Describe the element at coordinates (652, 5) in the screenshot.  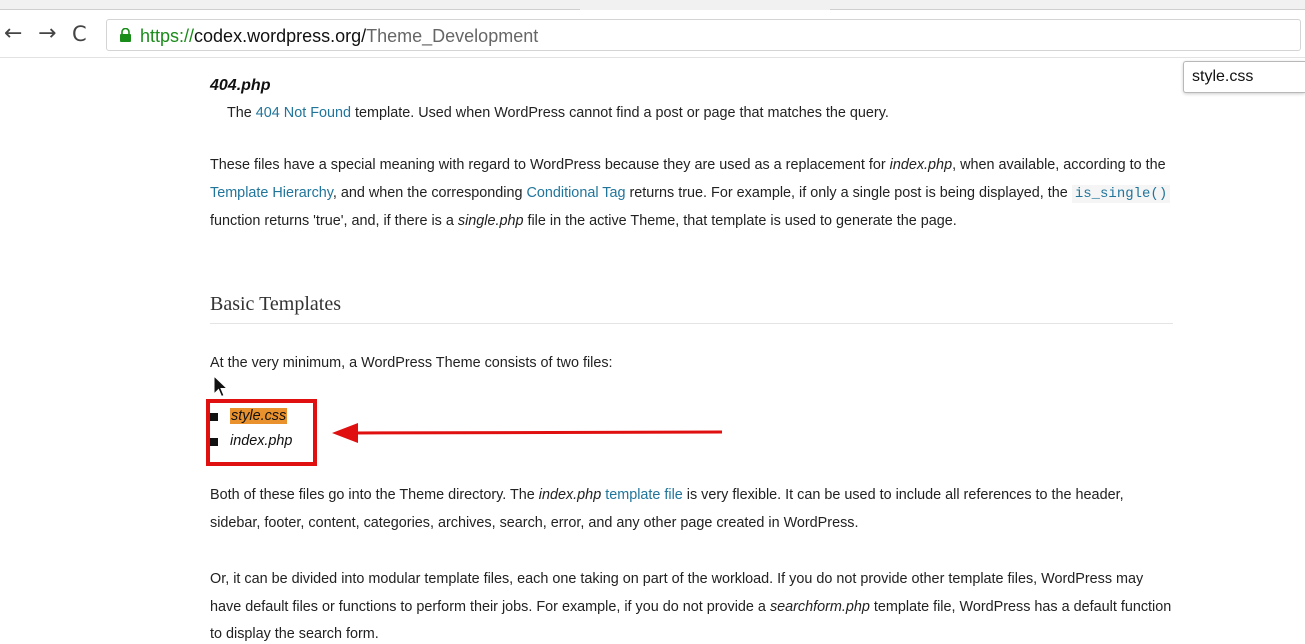
I see `tab-strip` at that location.